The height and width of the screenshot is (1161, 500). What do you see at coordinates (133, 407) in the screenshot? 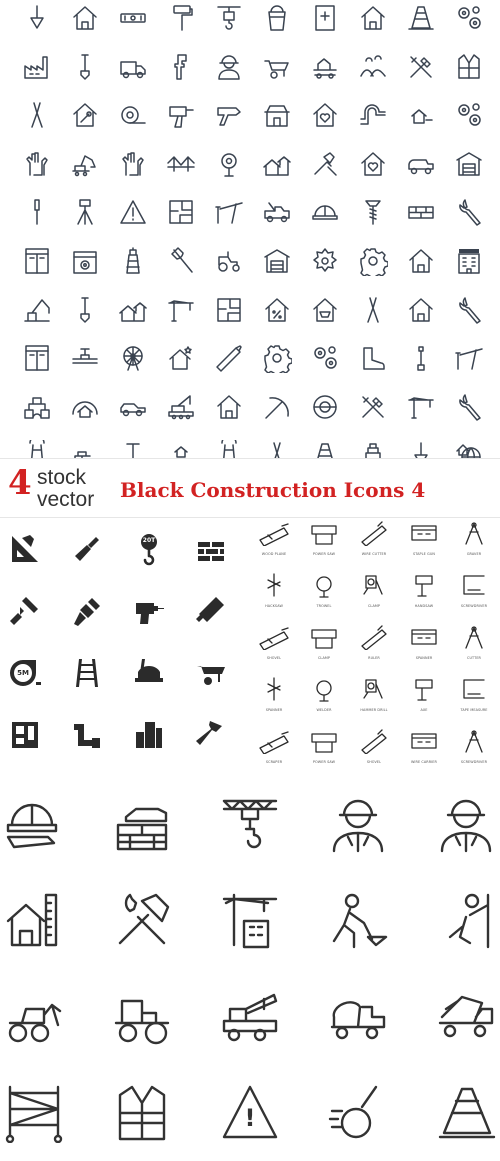
I see `car-icon` at bounding box center [133, 407].